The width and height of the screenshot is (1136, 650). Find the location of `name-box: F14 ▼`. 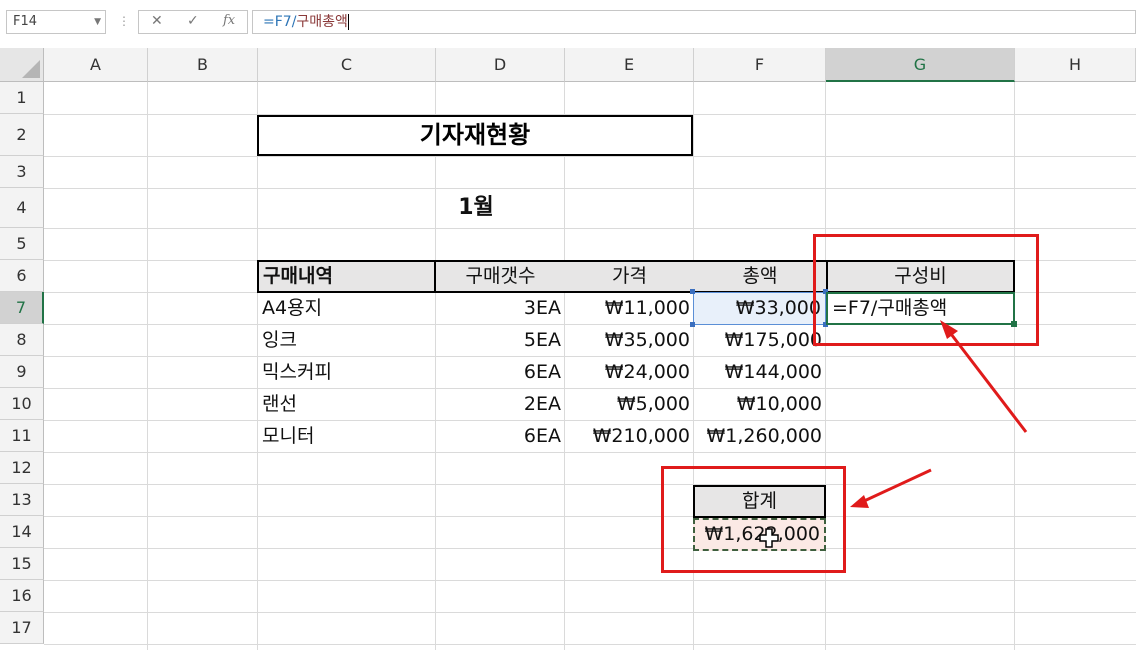

name-box: F14 ▼ is located at coordinates (56, 22).